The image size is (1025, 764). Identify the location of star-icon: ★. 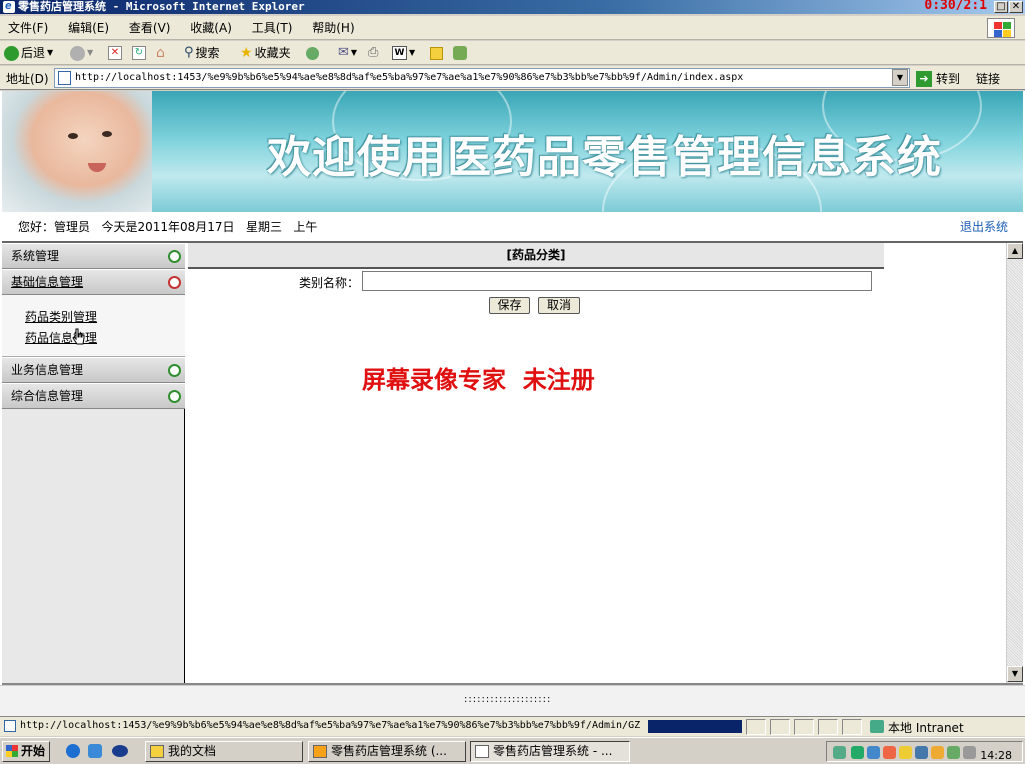
(246, 53).